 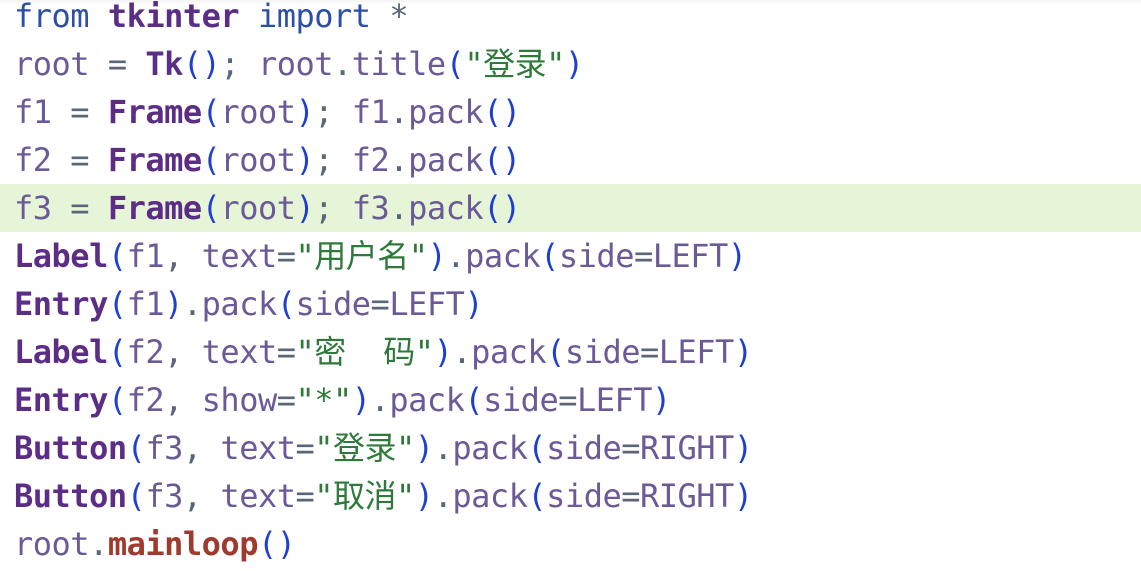 I want to click on code-line-7: Entry(f1).pack(side=LEFT), so click(x=570, y=304).